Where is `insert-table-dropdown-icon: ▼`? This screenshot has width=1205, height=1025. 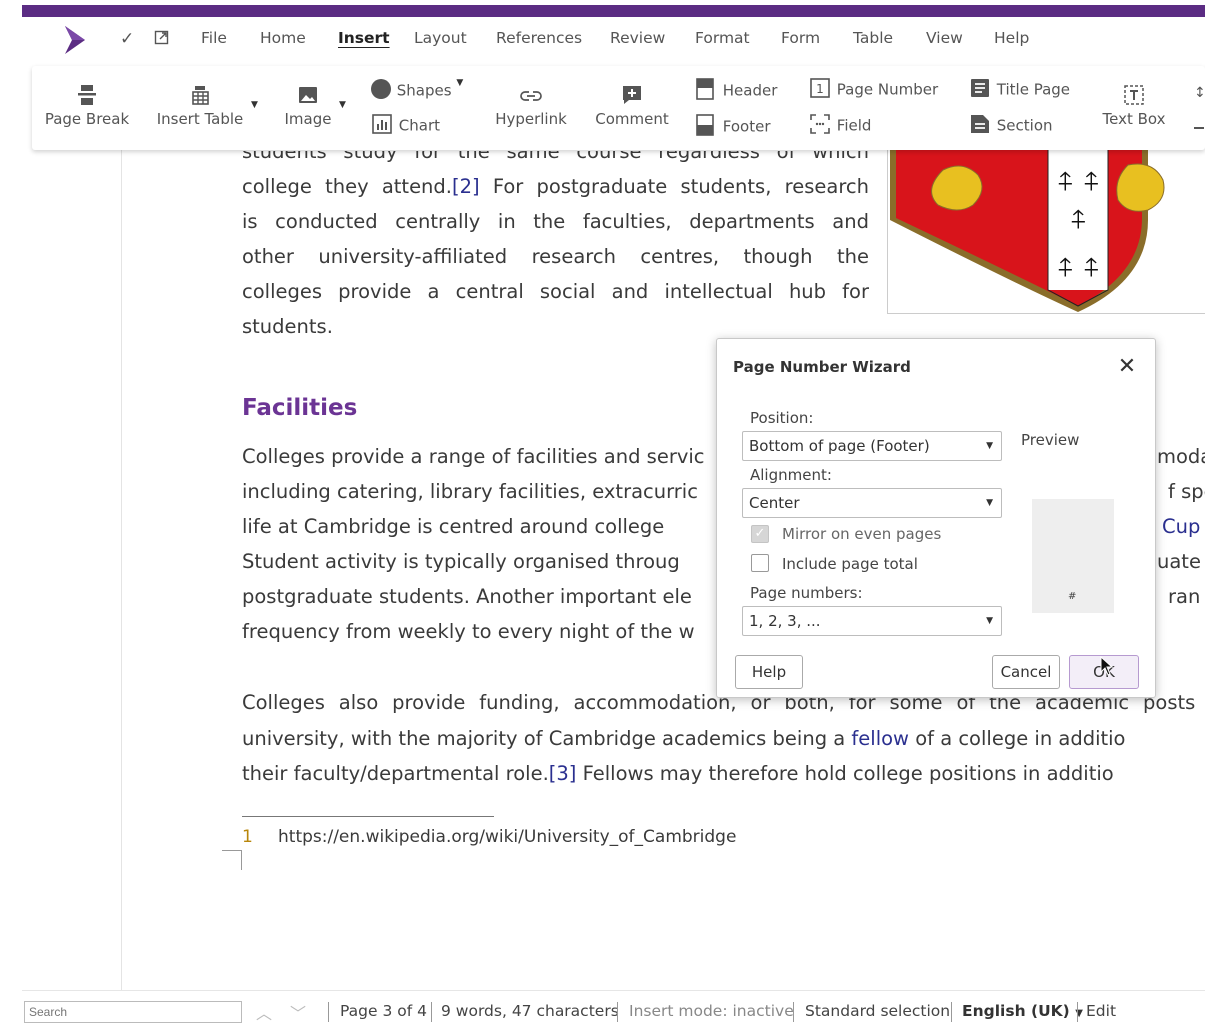 insert-table-dropdown-icon: ▼ is located at coordinates (254, 105).